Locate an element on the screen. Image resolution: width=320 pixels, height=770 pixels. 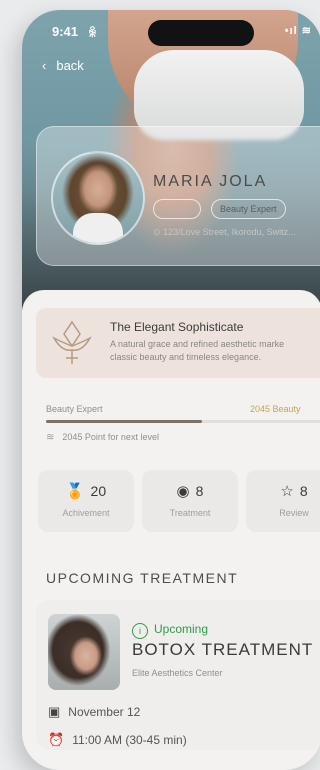
points-info: ≋ 2045 Point for next level is located at coordinates (102, 437).